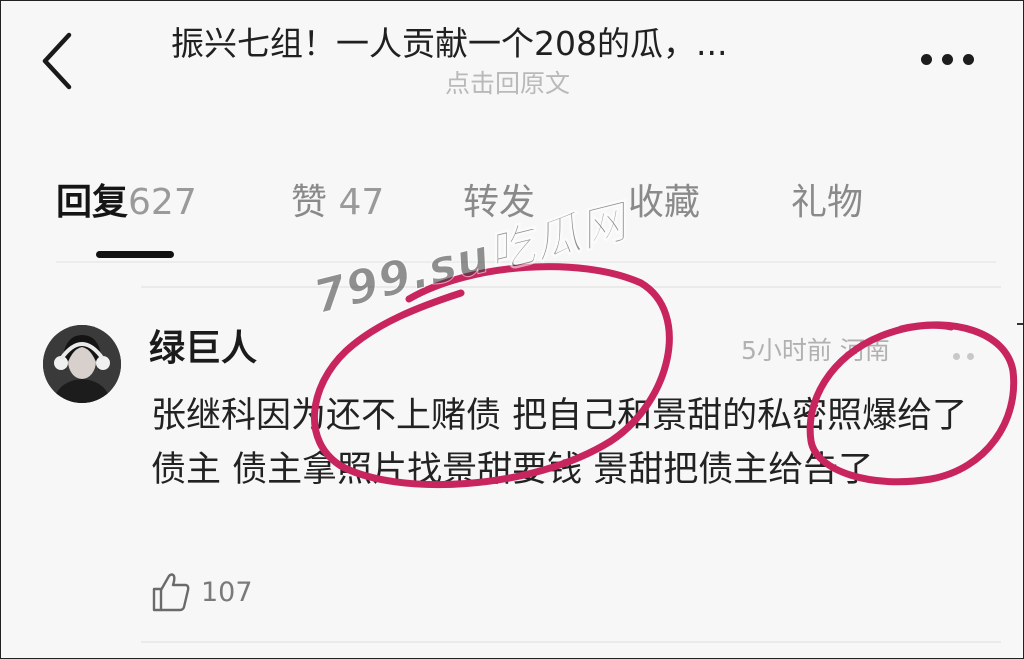  What do you see at coordinates (507, 84) in the screenshot?
I see `back-to-original-link: 点击回原文` at bounding box center [507, 84].